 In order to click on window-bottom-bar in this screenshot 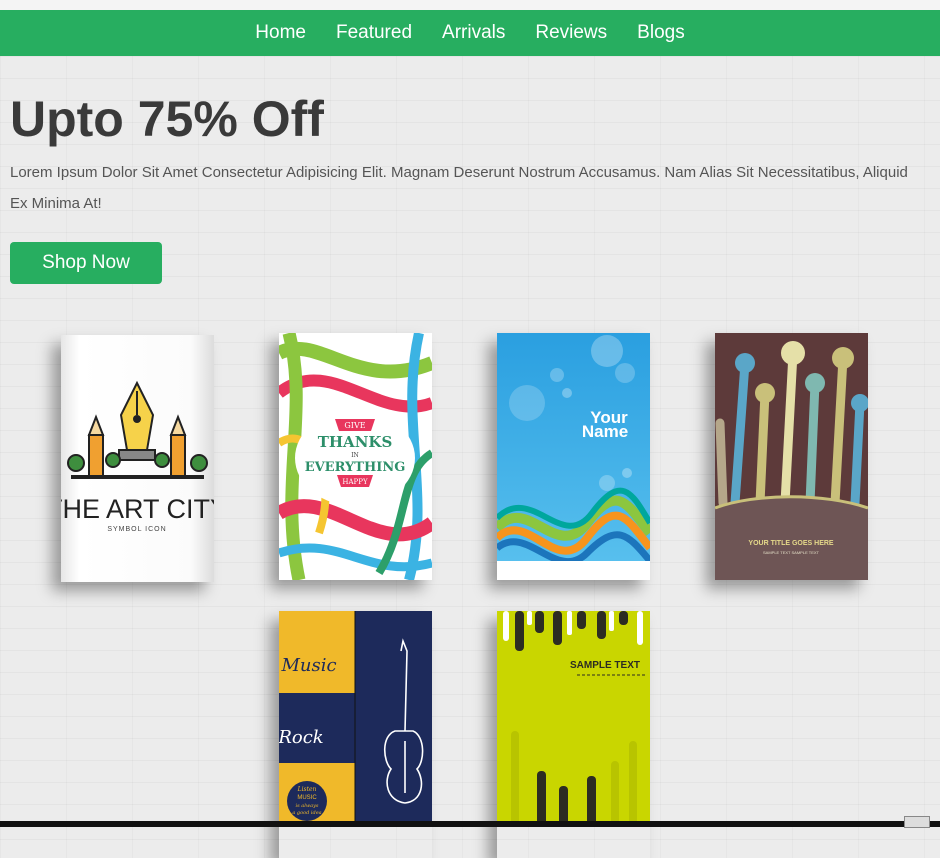, I will do `click(470, 824)`.